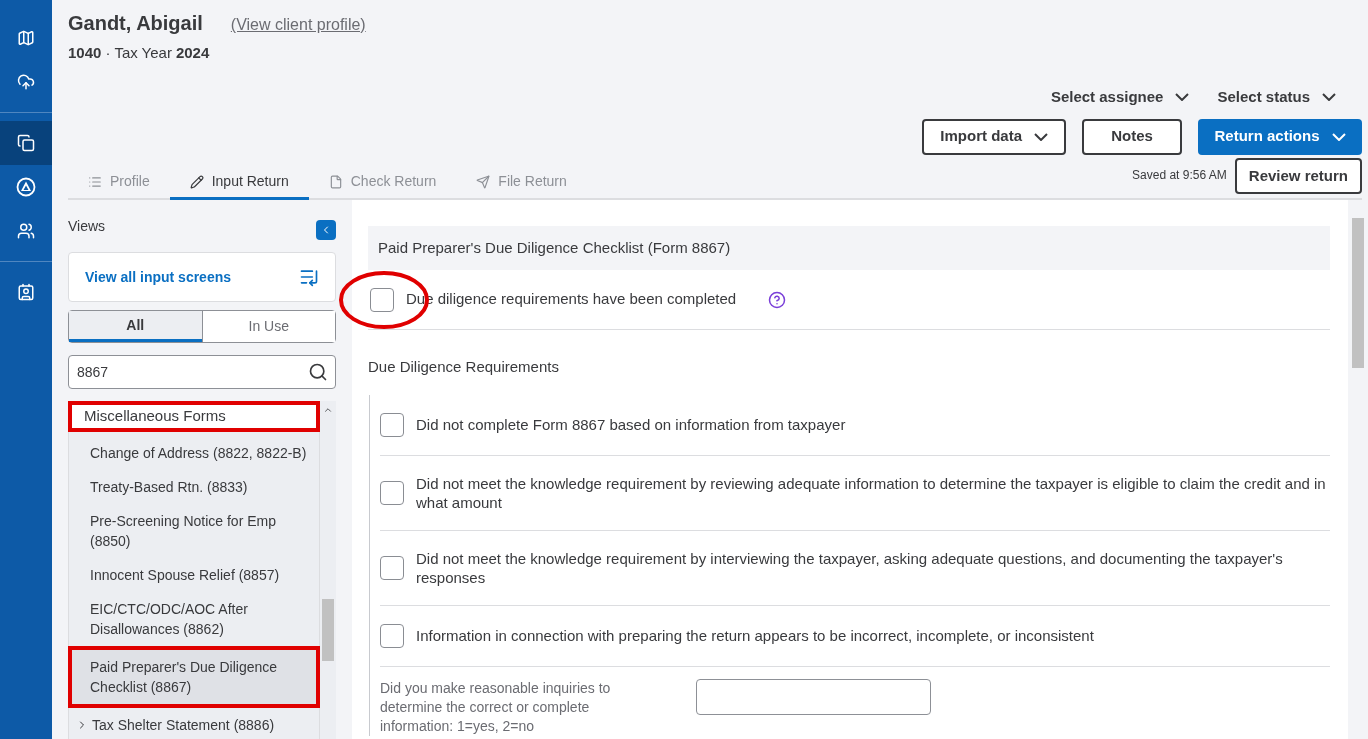 This screenshot has width=1368, height=739. What do you see at coordinates (483, 181) in the screenshot?
I see `send-icon` at bounding box center [483, 181].